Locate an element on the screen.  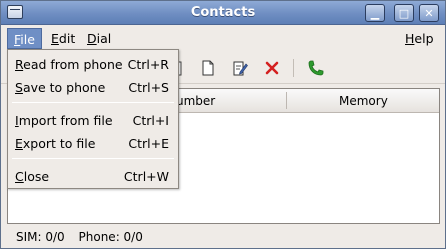
status-phone-count: Phone: 0/0 is located at coordinates (110, 237).